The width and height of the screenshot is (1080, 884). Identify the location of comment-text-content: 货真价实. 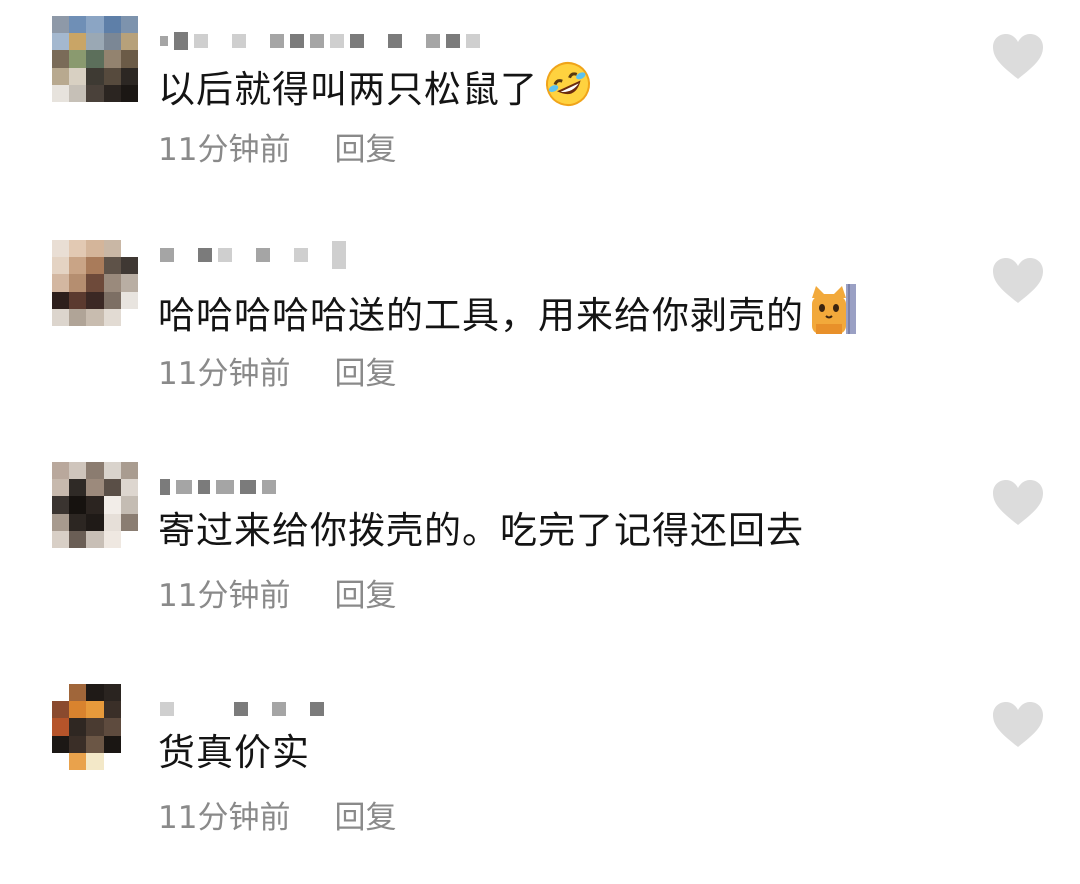
(234, 752).